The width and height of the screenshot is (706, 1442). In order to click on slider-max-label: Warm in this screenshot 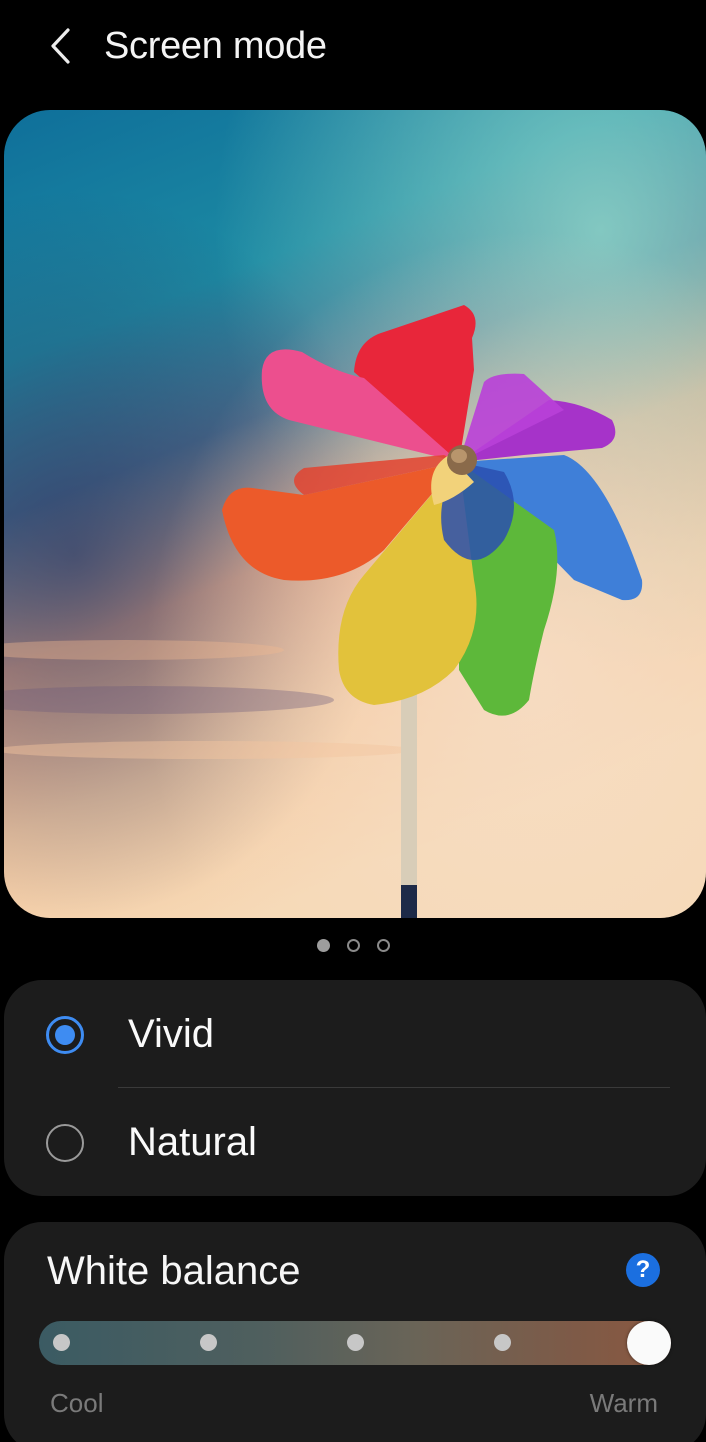, I will do `click(623, 1403)`.